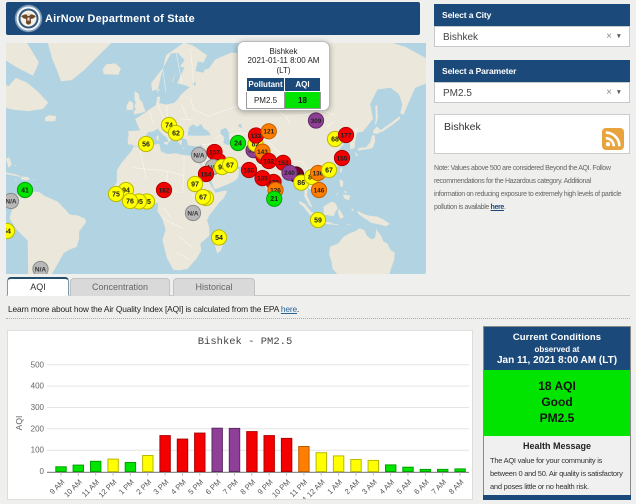 The image size is (636, 504). Describe the element at coordinates (213, 487) in the screenshot. I see `svg-text: 6 PM` at that location.